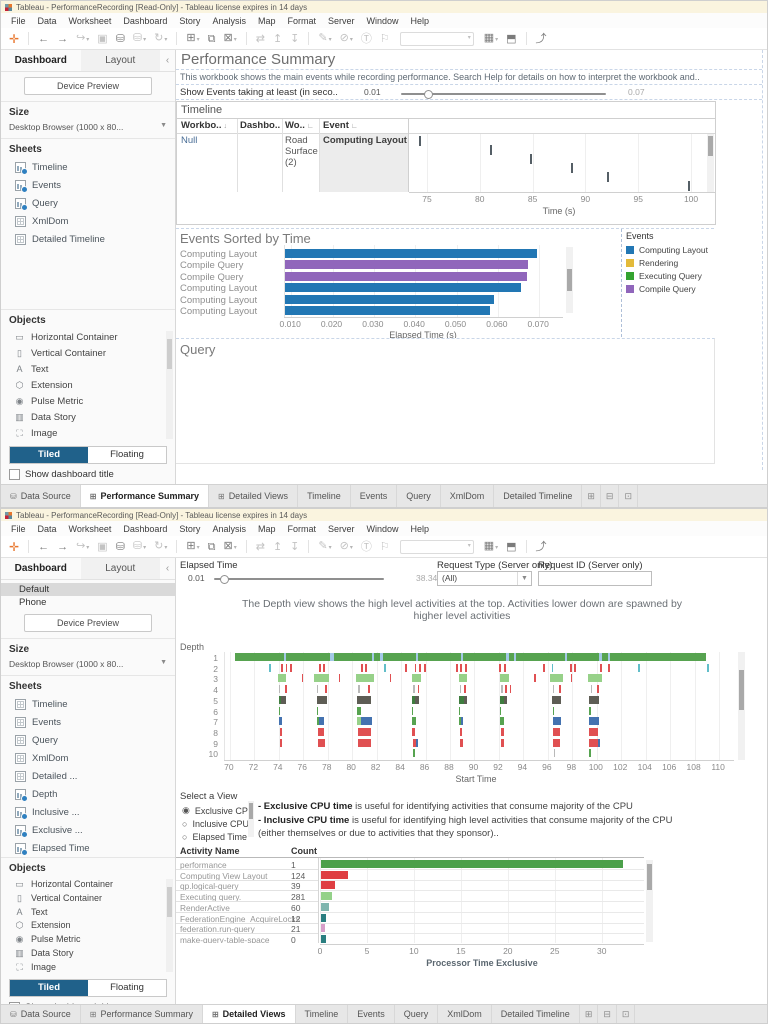  Describe the element at coordinates (218, 810) in the screenshot. I see `radio-exclusive-cpu: ◉ Exclusive CPU` at that location.